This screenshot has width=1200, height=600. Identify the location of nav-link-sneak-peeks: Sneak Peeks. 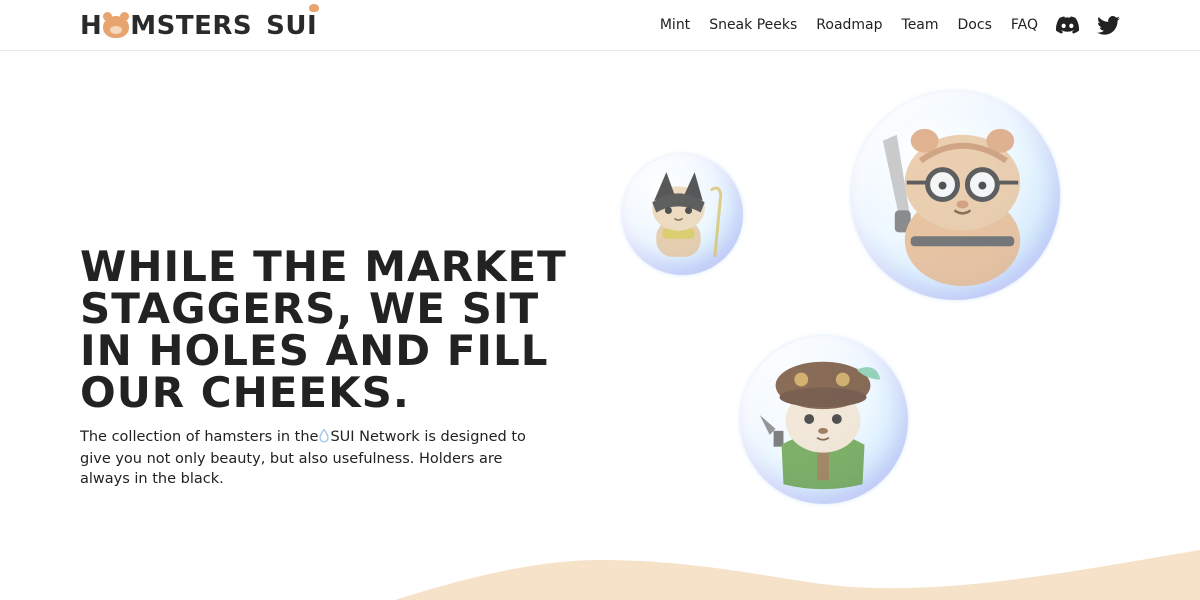
(753, 25).